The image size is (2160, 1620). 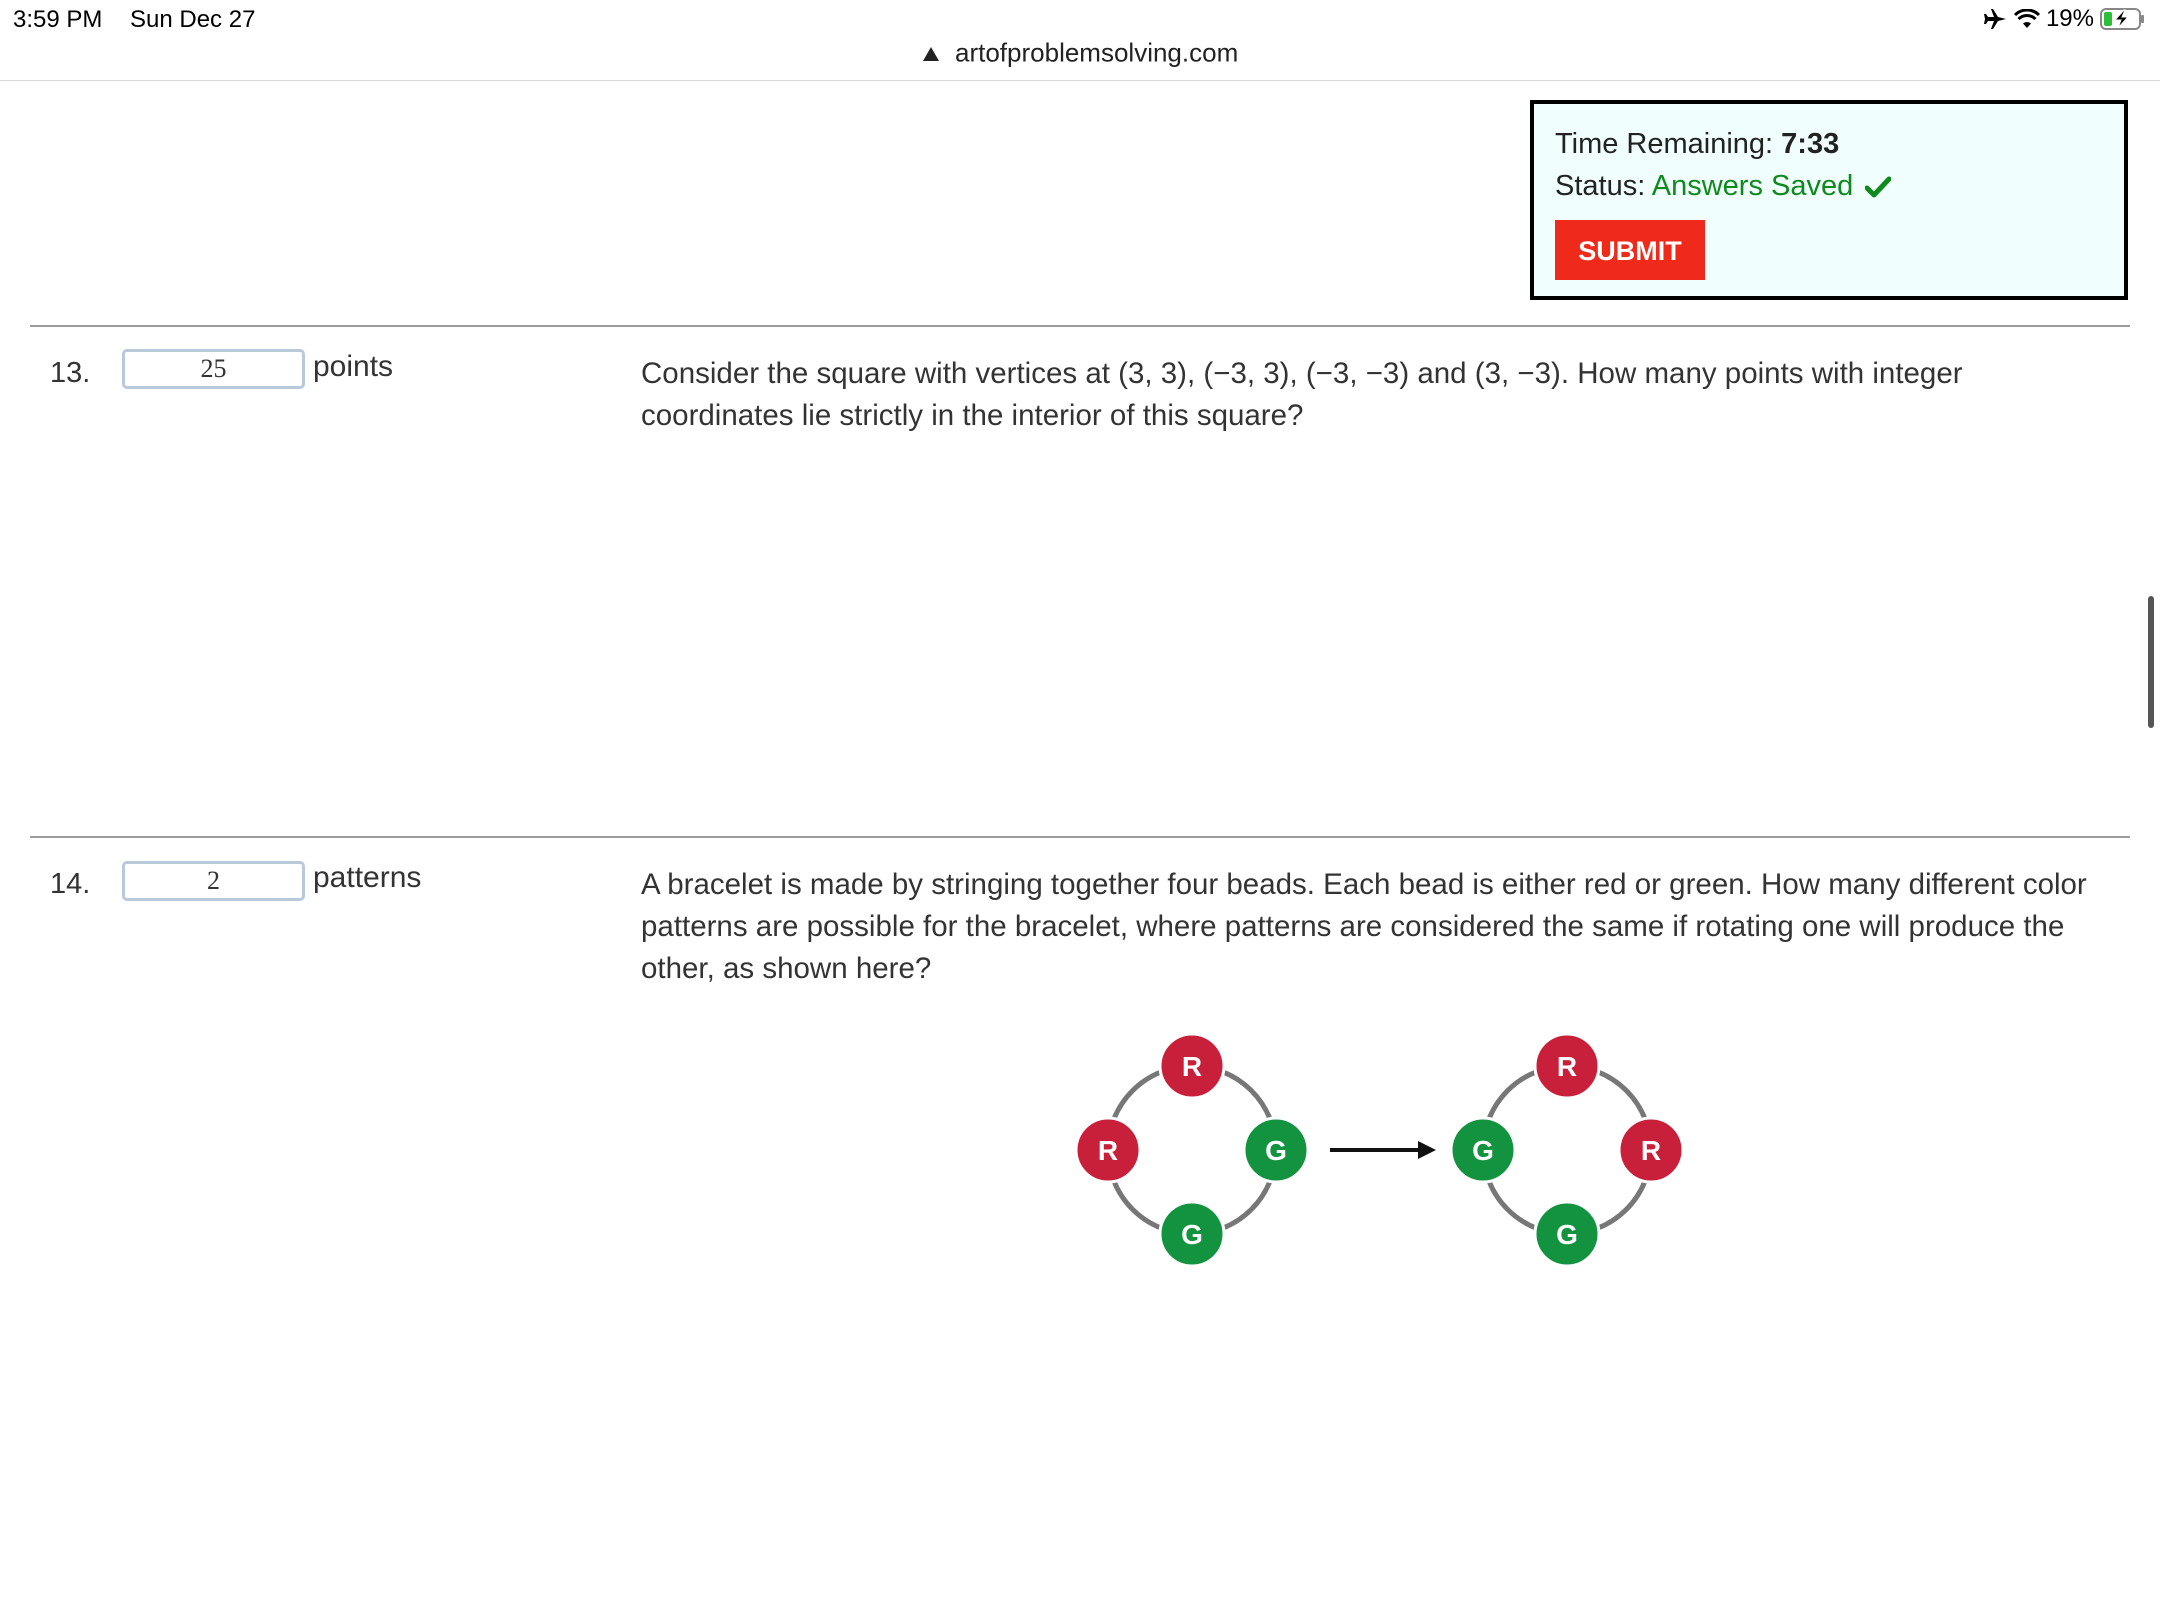 What do you see at coordinates (1995, 19) in the screenshot?
I see `airplane-mode-icon` at bounding box center [1995, 19].